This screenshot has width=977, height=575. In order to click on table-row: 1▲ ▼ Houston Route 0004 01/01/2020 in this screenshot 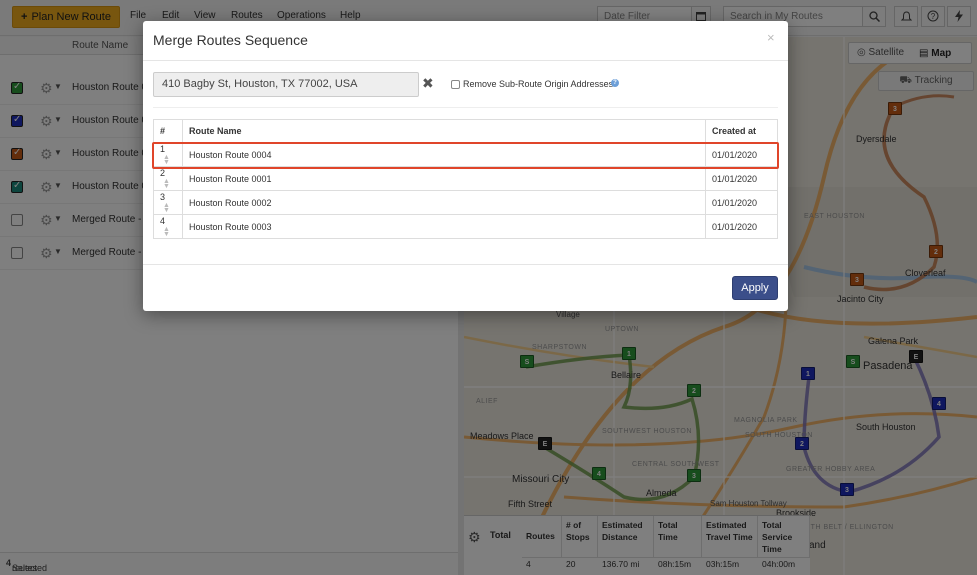, I will do `click(465, 154)`.